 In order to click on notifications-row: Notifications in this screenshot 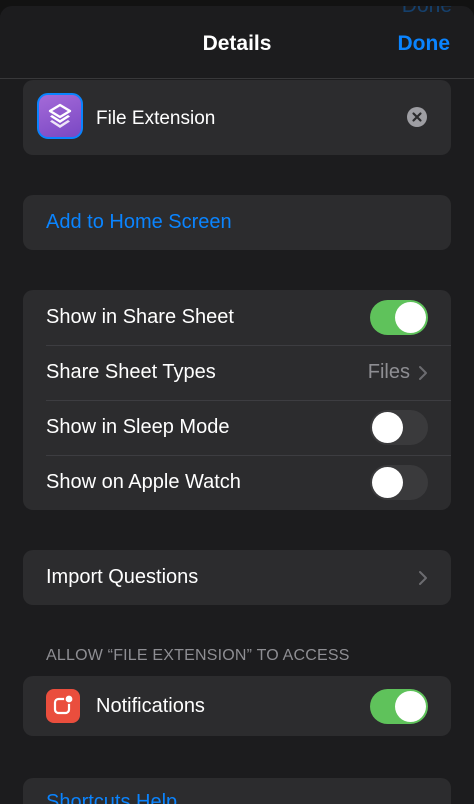, I will do `click(237, 706)`.